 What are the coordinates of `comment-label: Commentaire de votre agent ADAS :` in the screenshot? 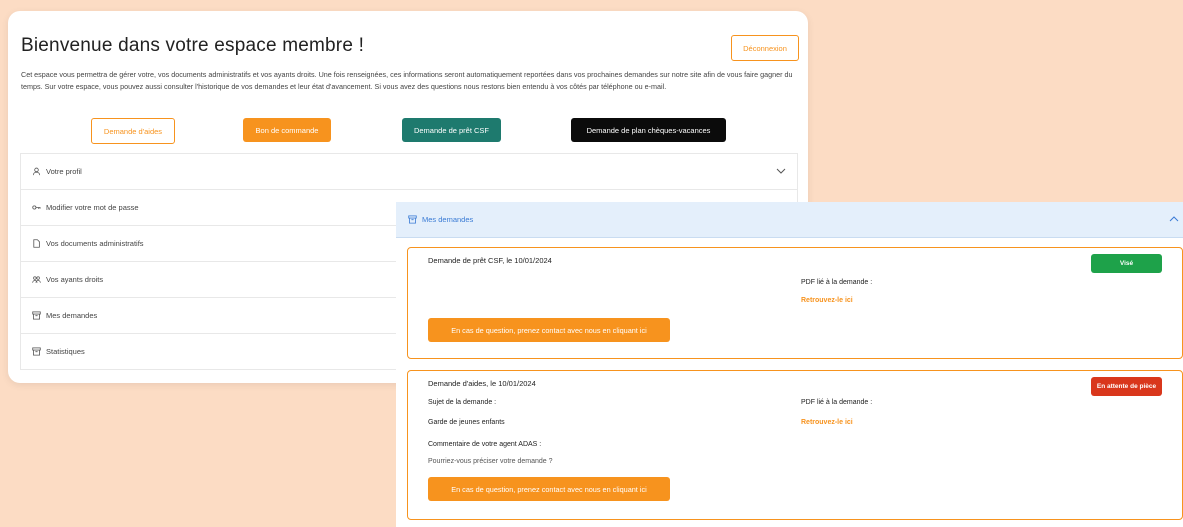 It's located at (485, 444).